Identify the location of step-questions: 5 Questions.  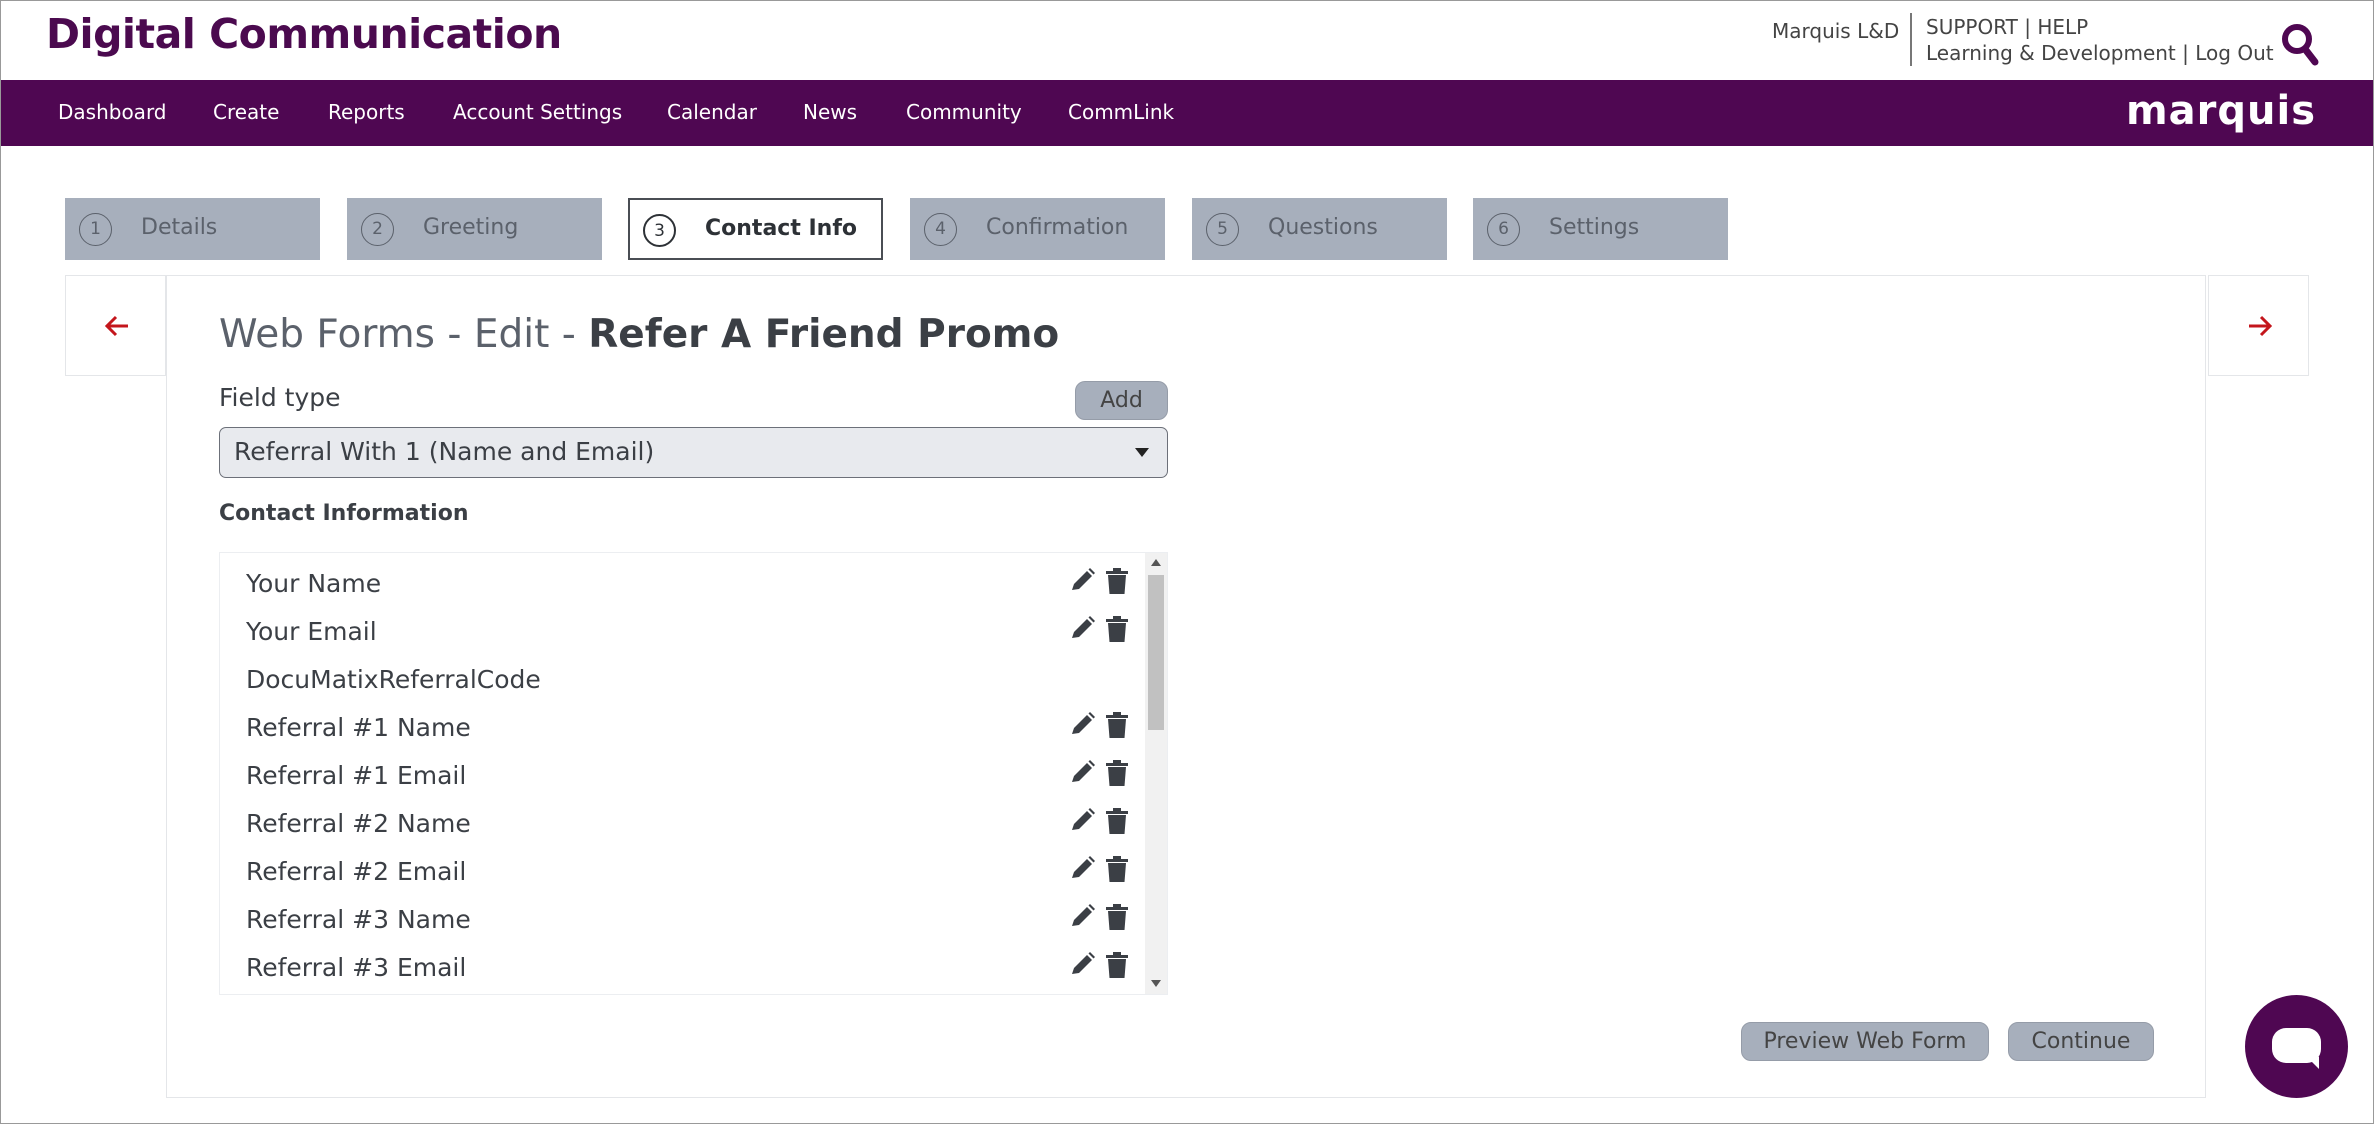
(1319, 229).